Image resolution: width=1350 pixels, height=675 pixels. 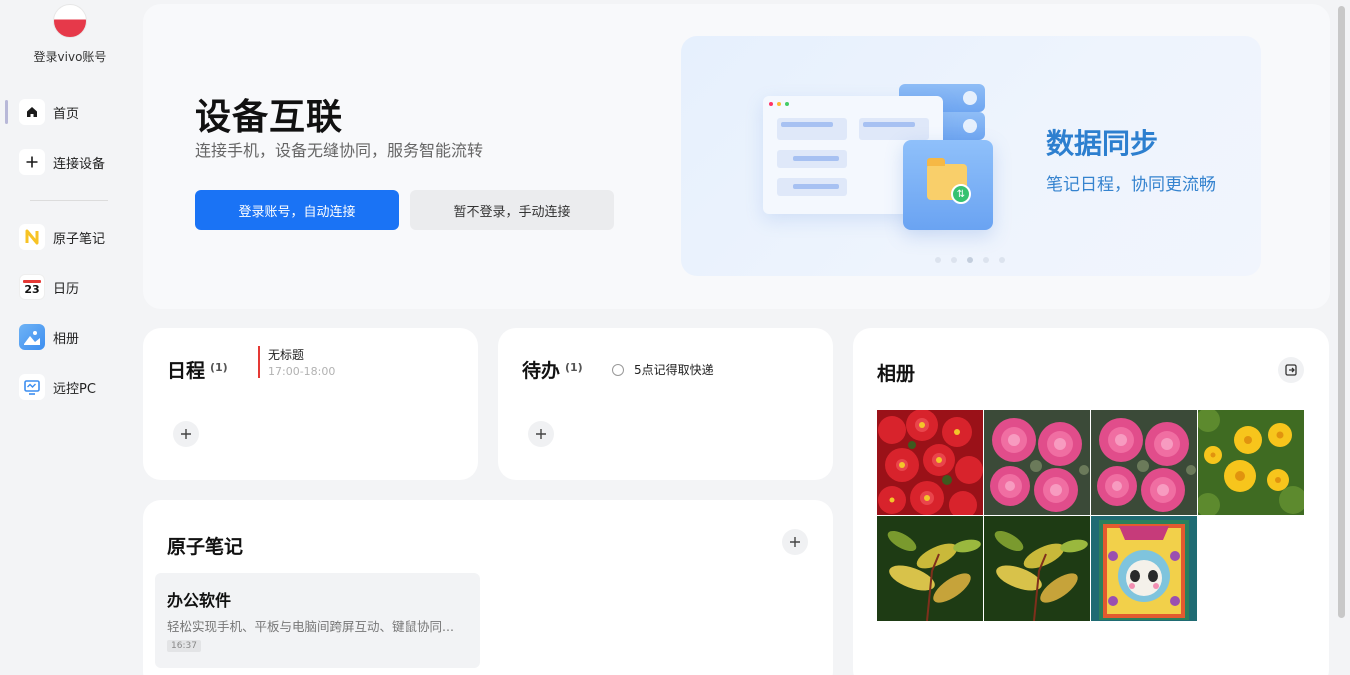 What do you see at coordinates (1102, 143) in the screenshot?
I see `banner-title: 数据同步` at bounding box center [1102, 143].